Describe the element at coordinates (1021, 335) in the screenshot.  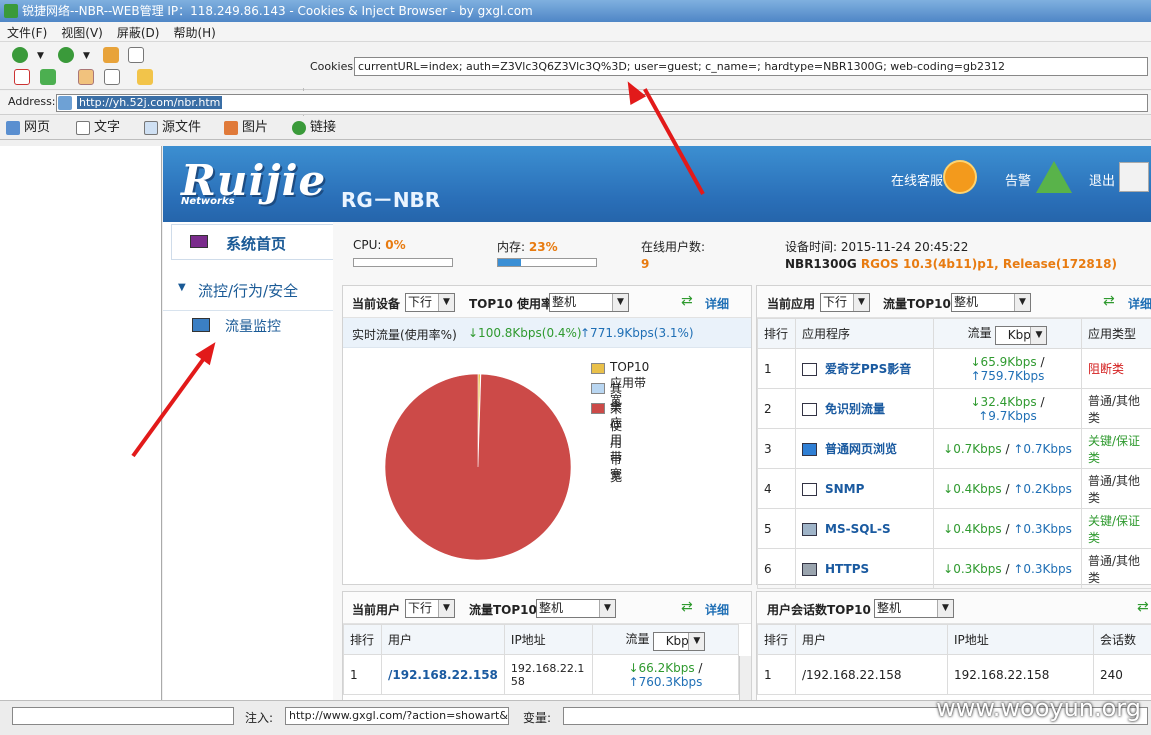
I see `app-unit-select: Kbps ▼` at that location.